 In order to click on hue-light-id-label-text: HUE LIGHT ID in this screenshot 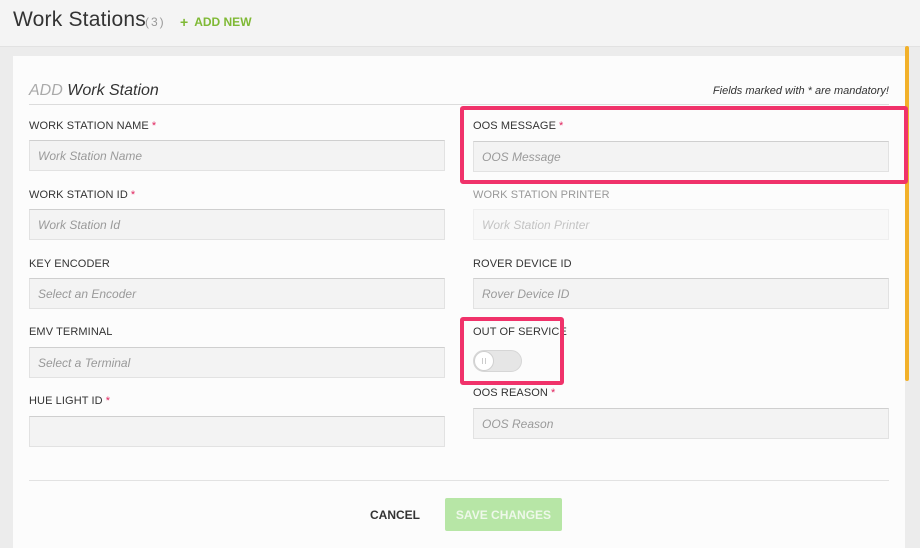, I will do `click(66, 401)`.